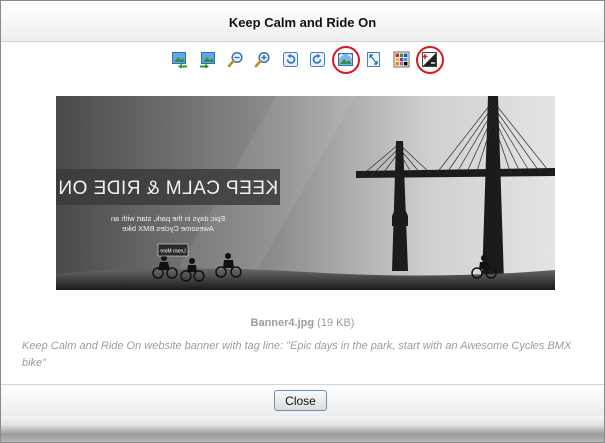 The height and width of the screenshot is (443, 605). I want to click on zoom-out-button, so click(235, 59).